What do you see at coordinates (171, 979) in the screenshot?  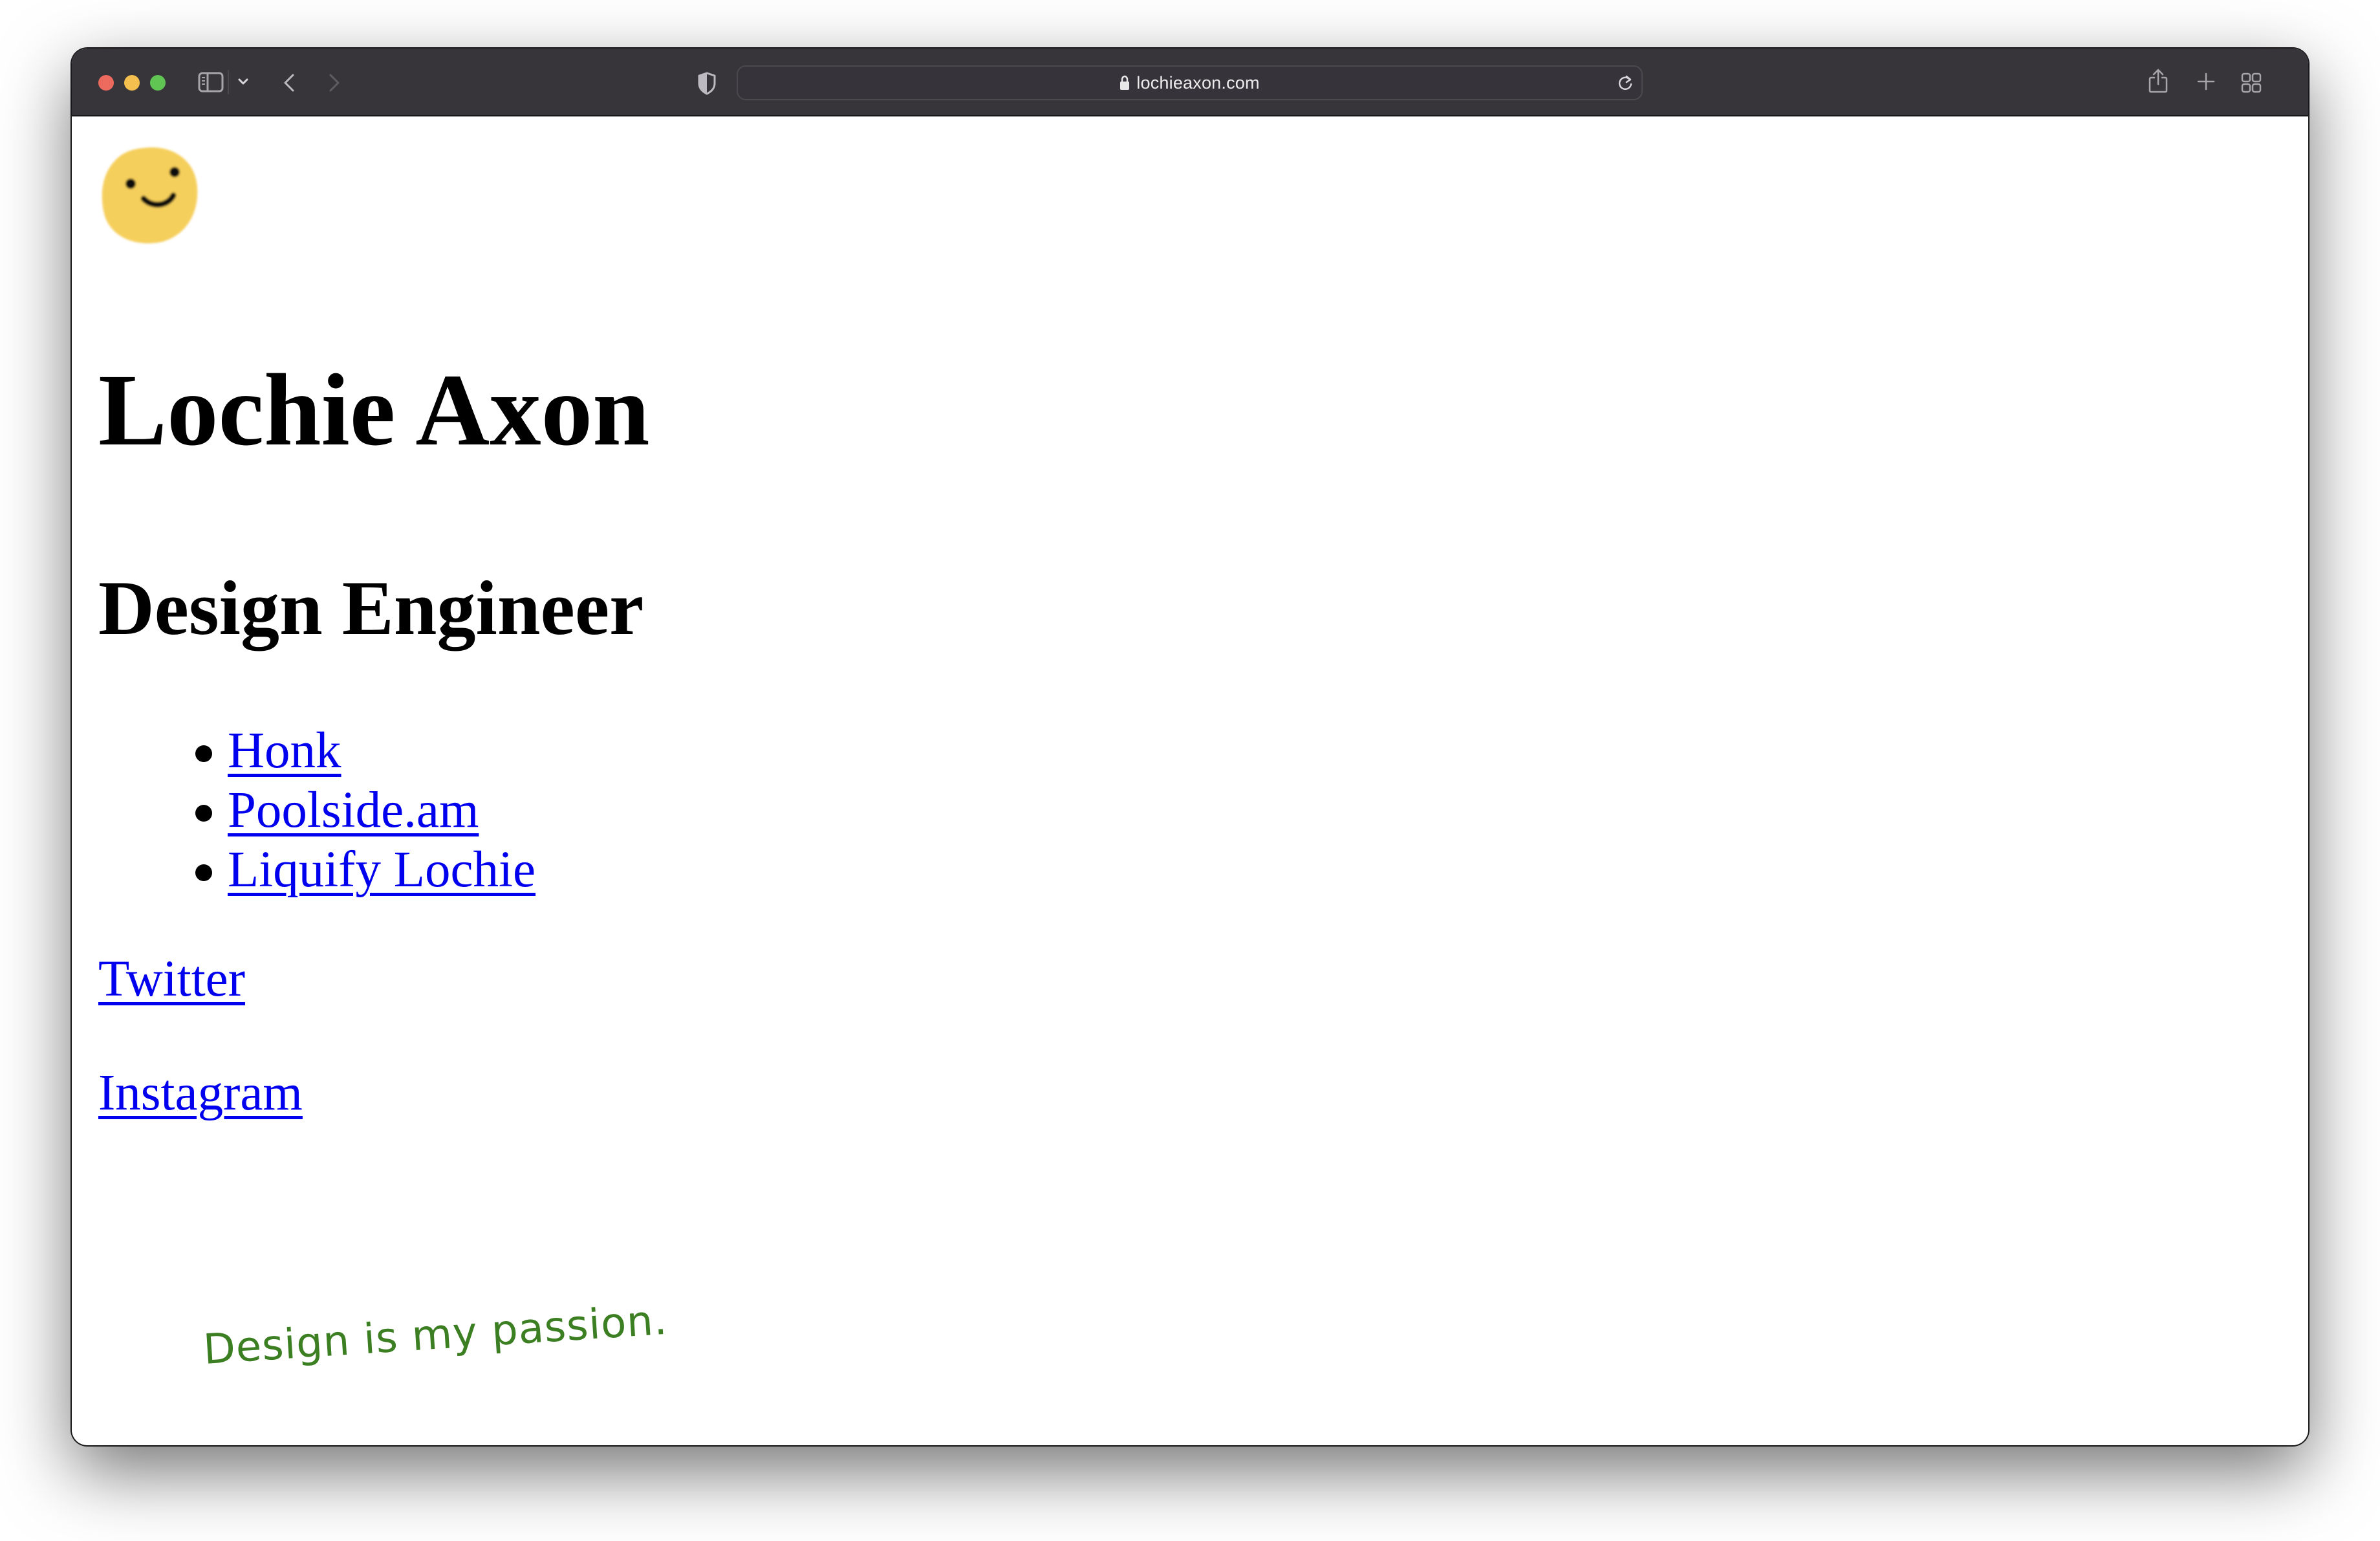 I see `twitter-link: Twitter` at bounding box center [171, 979].